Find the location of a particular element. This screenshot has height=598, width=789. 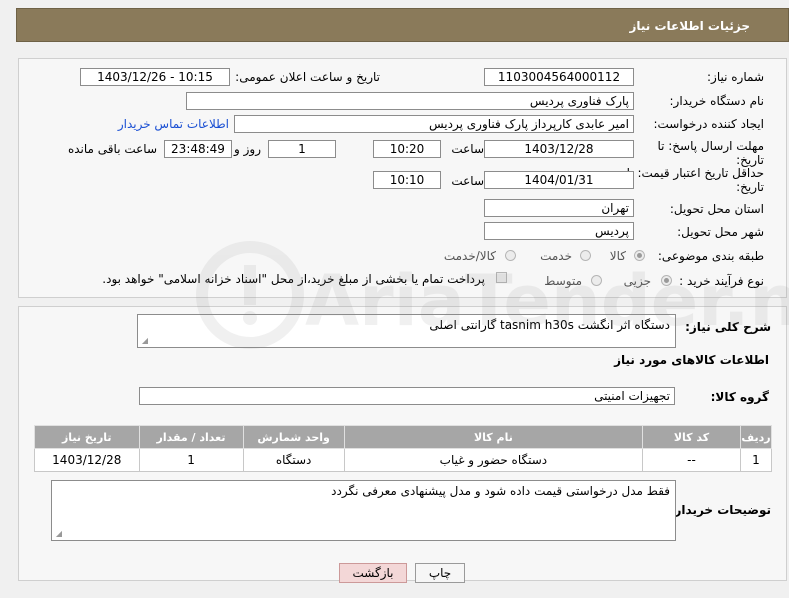

description-label: شرح کلی نیاز: is located at coordinates (728, 327).